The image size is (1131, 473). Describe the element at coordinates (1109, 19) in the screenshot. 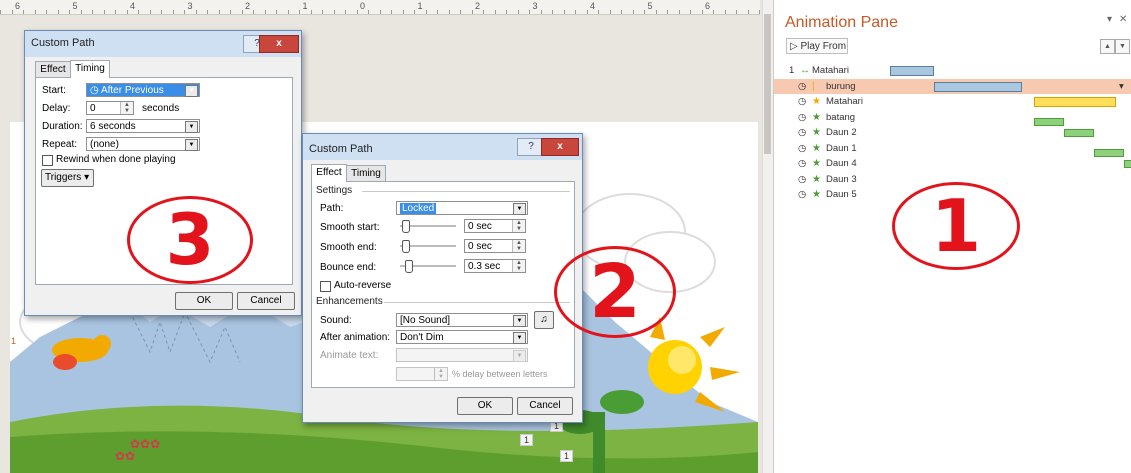

I see `pane-menu-icon: ▾` at that location.